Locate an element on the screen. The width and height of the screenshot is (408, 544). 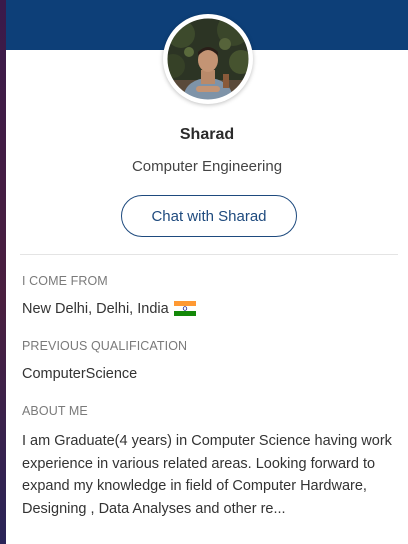
qualification-value: ComputerScience is located at coordinates (80, 374).